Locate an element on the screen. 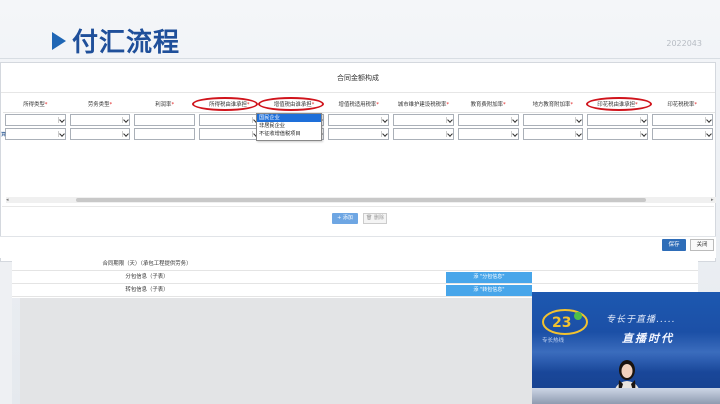 The width and height of the screenshot is (720, 404). dropdown-option: 非居民企业 is located at coordinates (289, 126).